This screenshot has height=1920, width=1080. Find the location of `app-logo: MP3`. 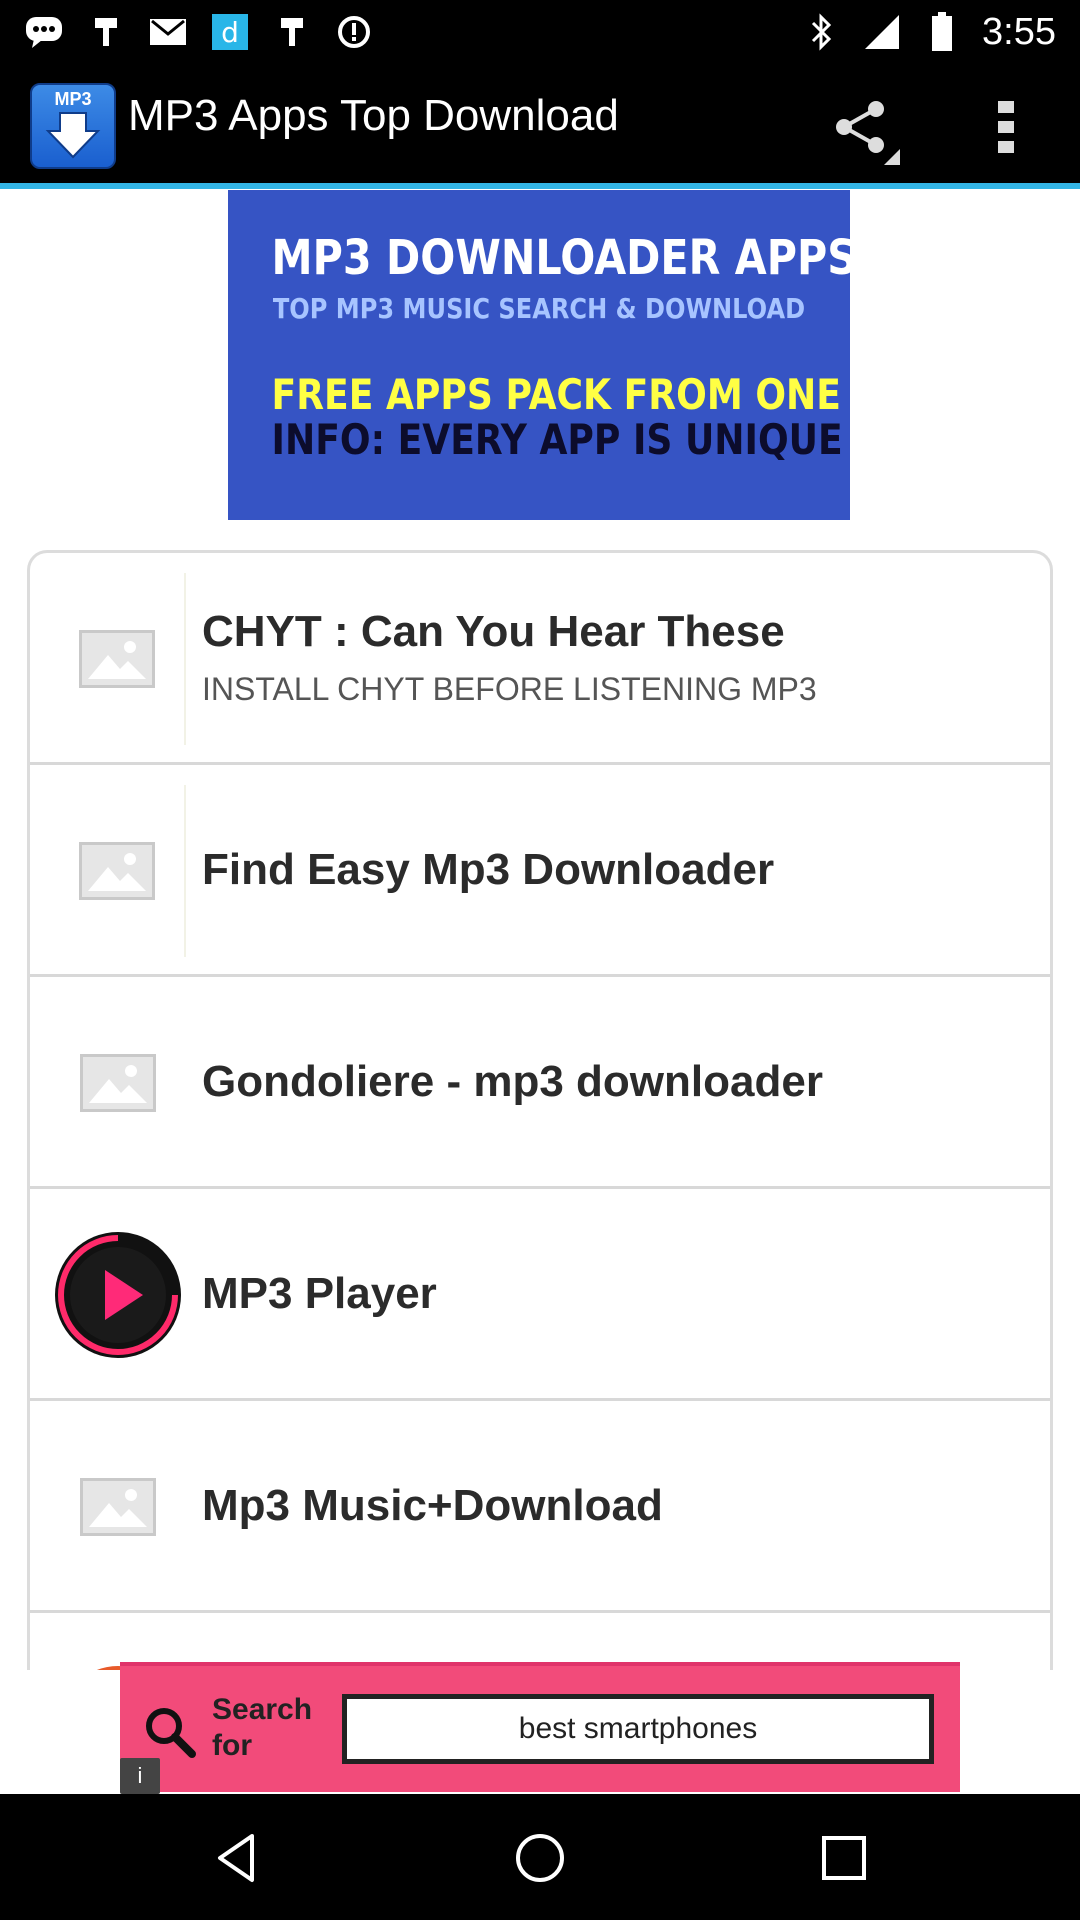

app-logo: MP3 is located at coordinates (73, 126).